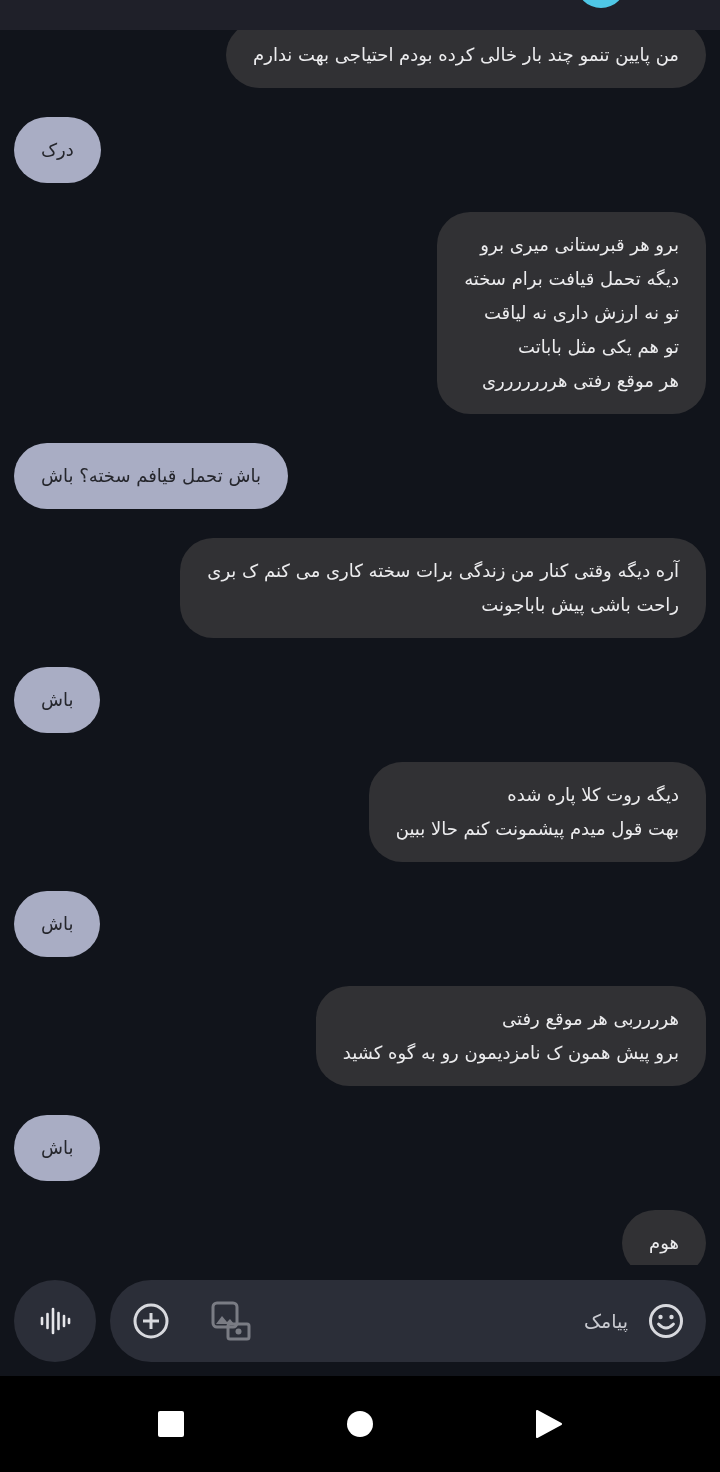  I want to click on message-bubble: هوم, so click(664, 1237).